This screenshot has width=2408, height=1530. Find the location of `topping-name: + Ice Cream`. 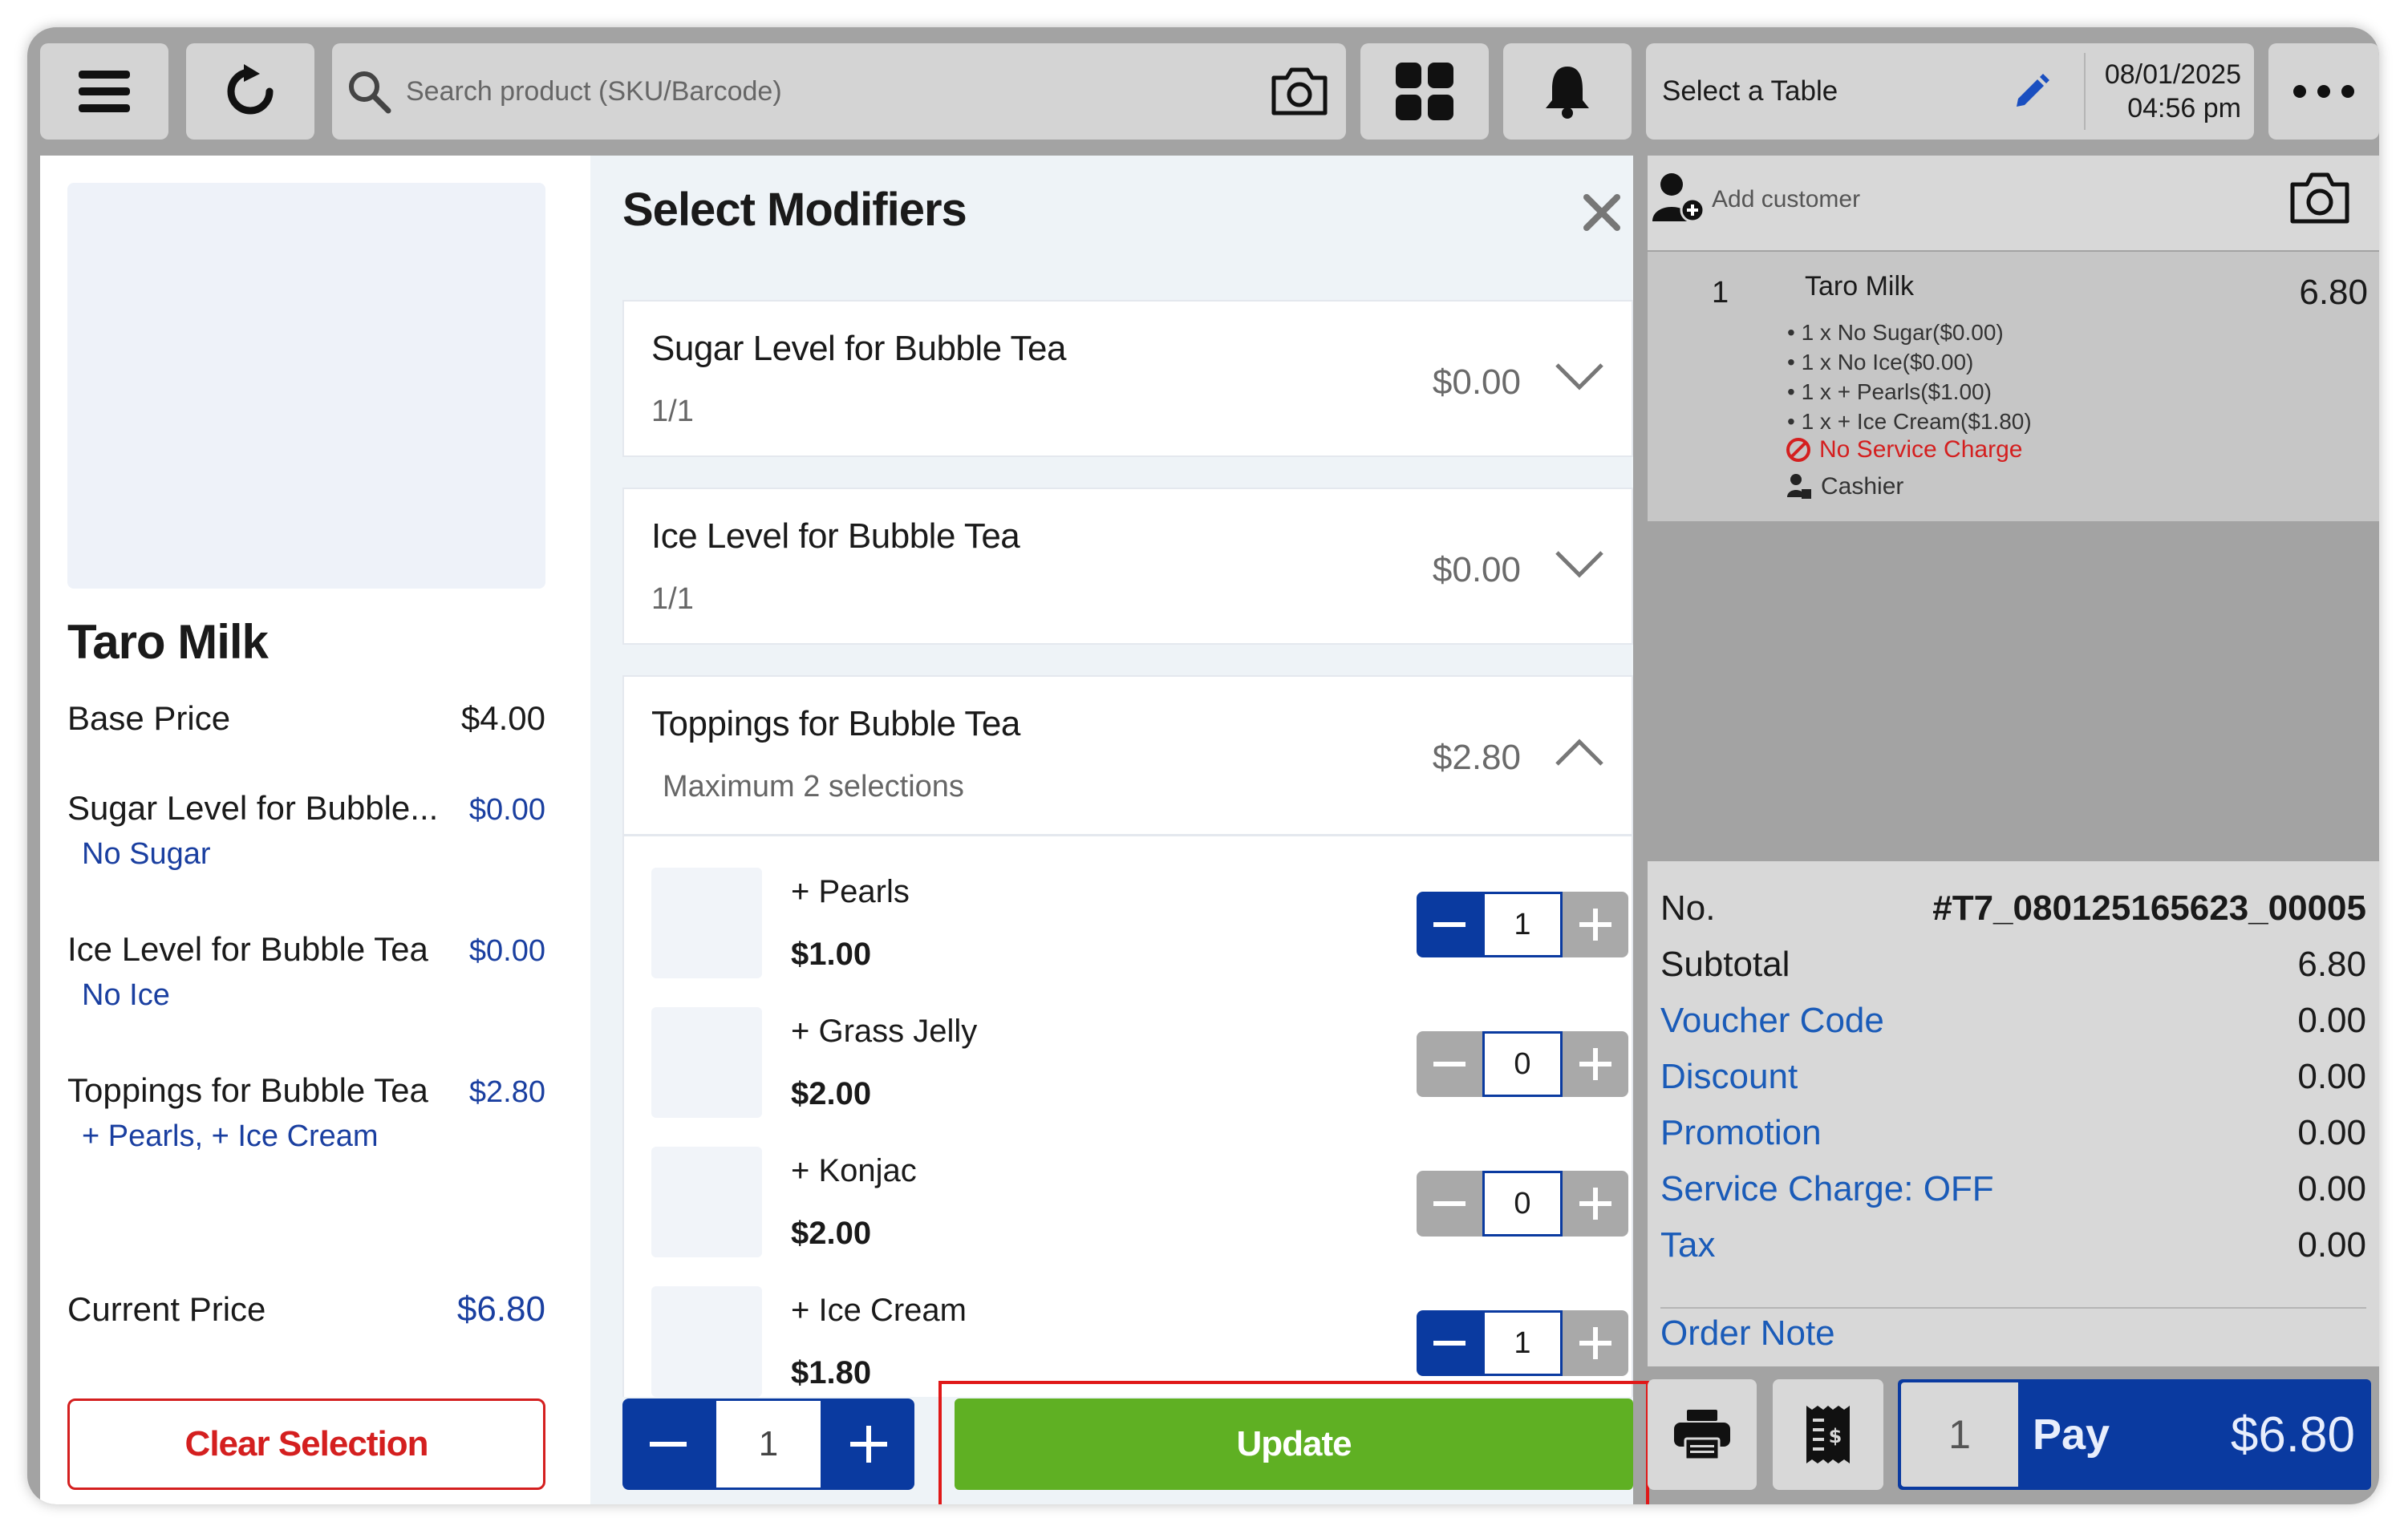

topping-name: + Ice Cream is located at coordinates (879, 1310).